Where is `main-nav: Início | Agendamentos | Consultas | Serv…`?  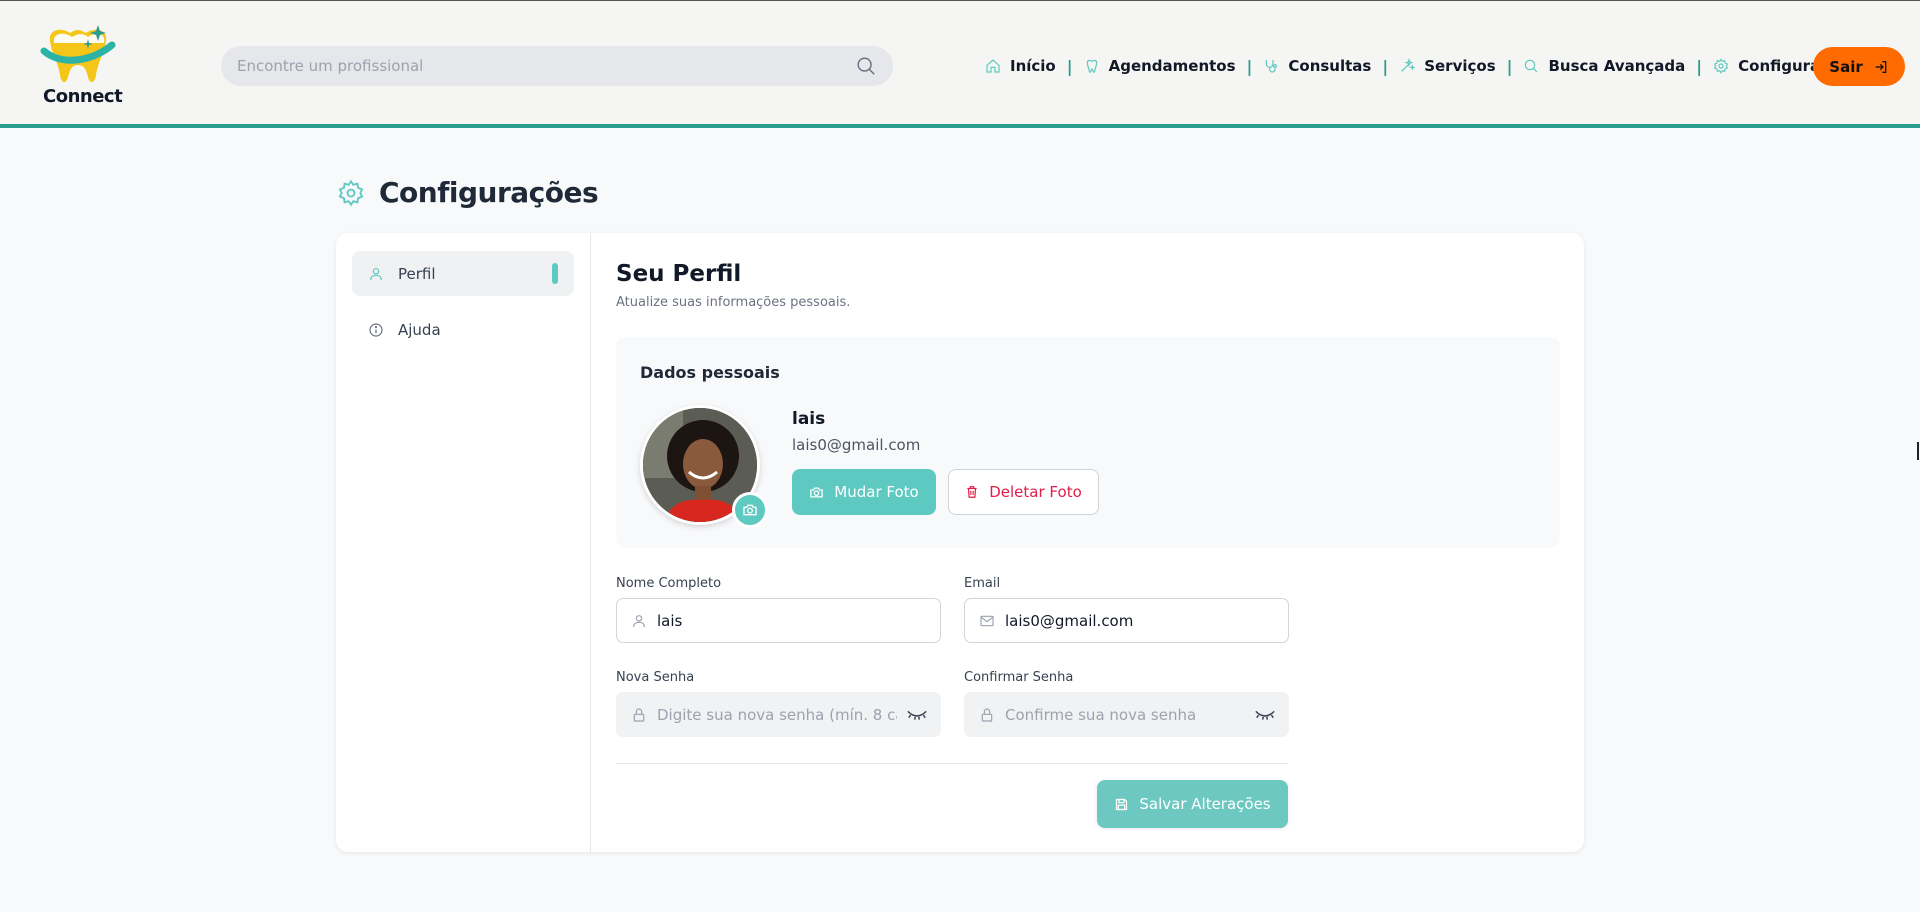
main-nav: Início | Agendamentos | Consultas | Serv… is located at coordinates (1421, 66).